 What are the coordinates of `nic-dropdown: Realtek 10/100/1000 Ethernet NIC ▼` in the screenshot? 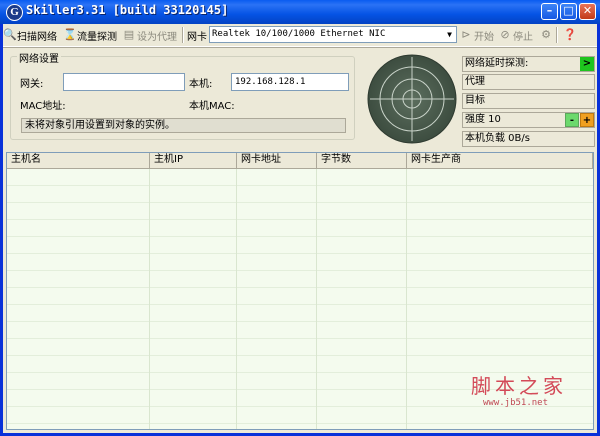 It's located at (333, 34).